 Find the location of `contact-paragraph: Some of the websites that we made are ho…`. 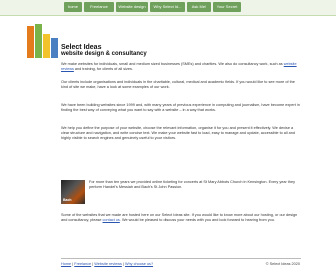

contact-paragraph: Some of the websites that we made are ho… is located at coordinates (181, 218).